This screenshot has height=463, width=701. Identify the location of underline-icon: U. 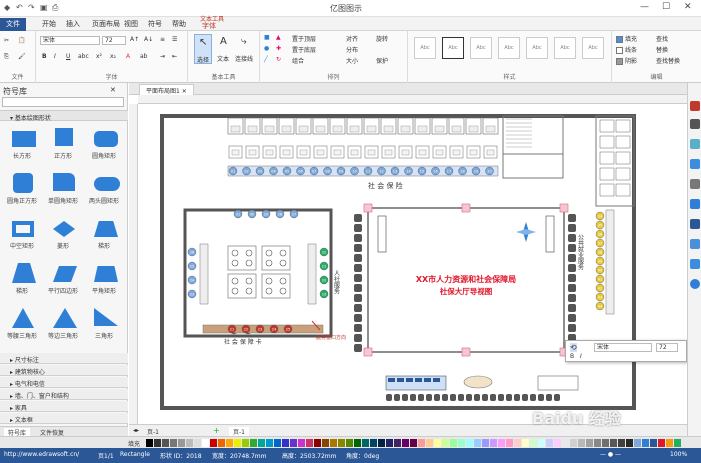
(68, 56).